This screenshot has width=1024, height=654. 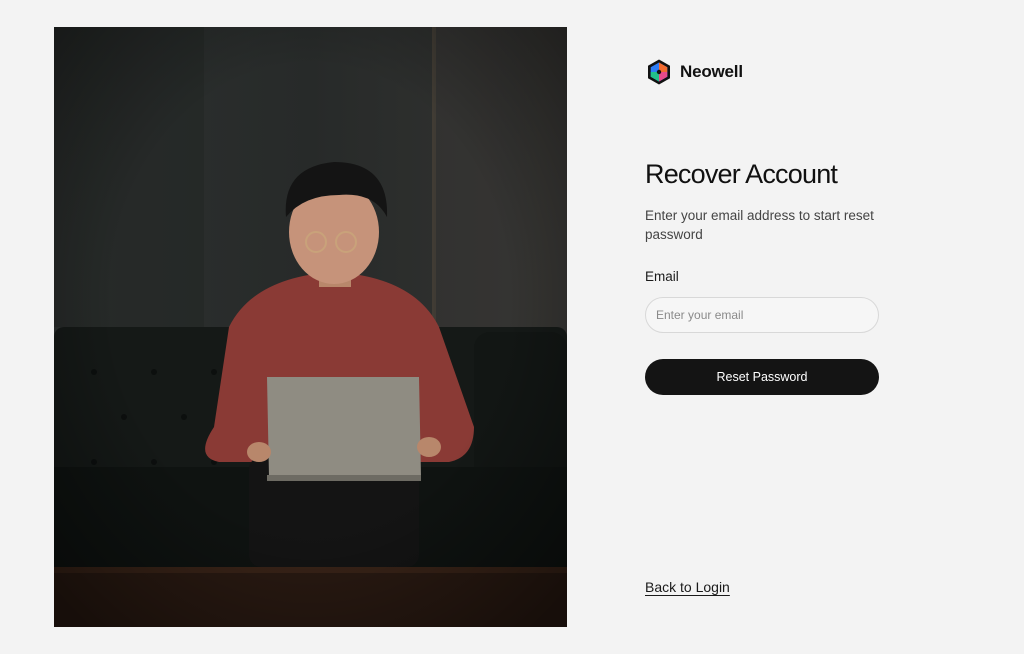 What do you see at coordinates (762, 315) in the screenshot?
I see `email-input` at bounding box center [762, 315].